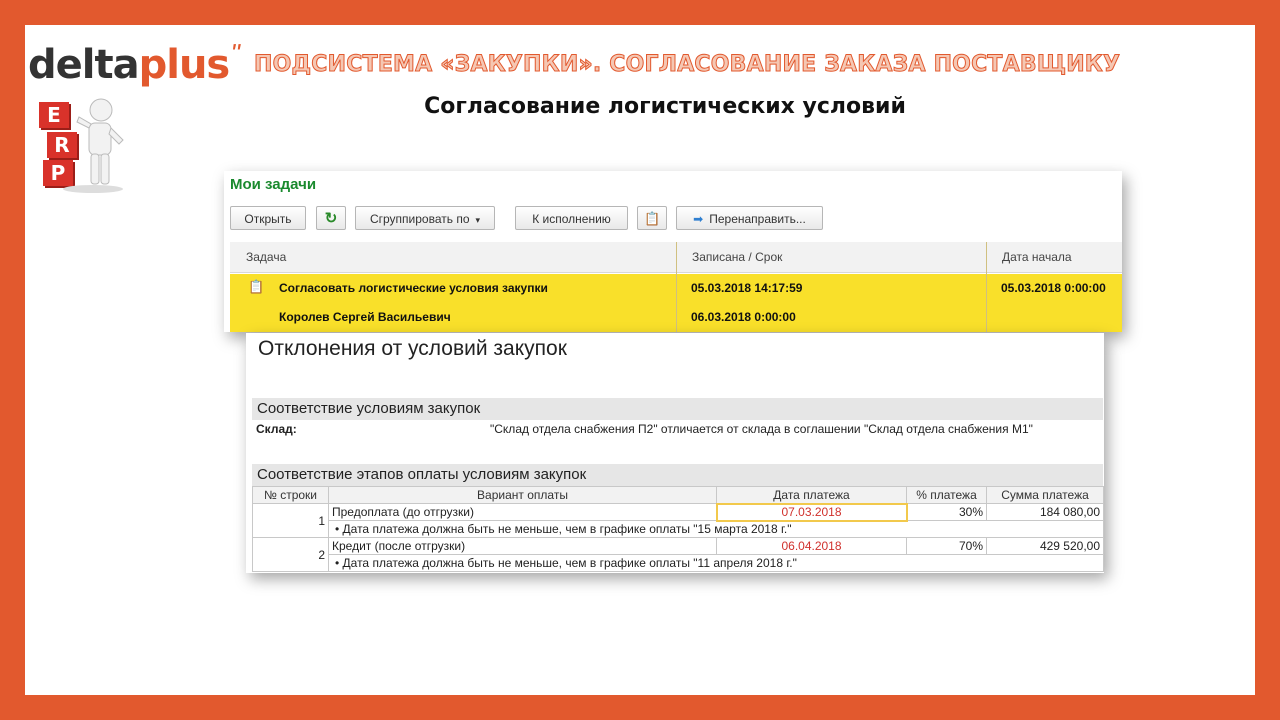  What do you see at coordinates (698, 219) in the screenshot?
I see `arrow-right-icon: ➡` at bounding box center [698, 219].